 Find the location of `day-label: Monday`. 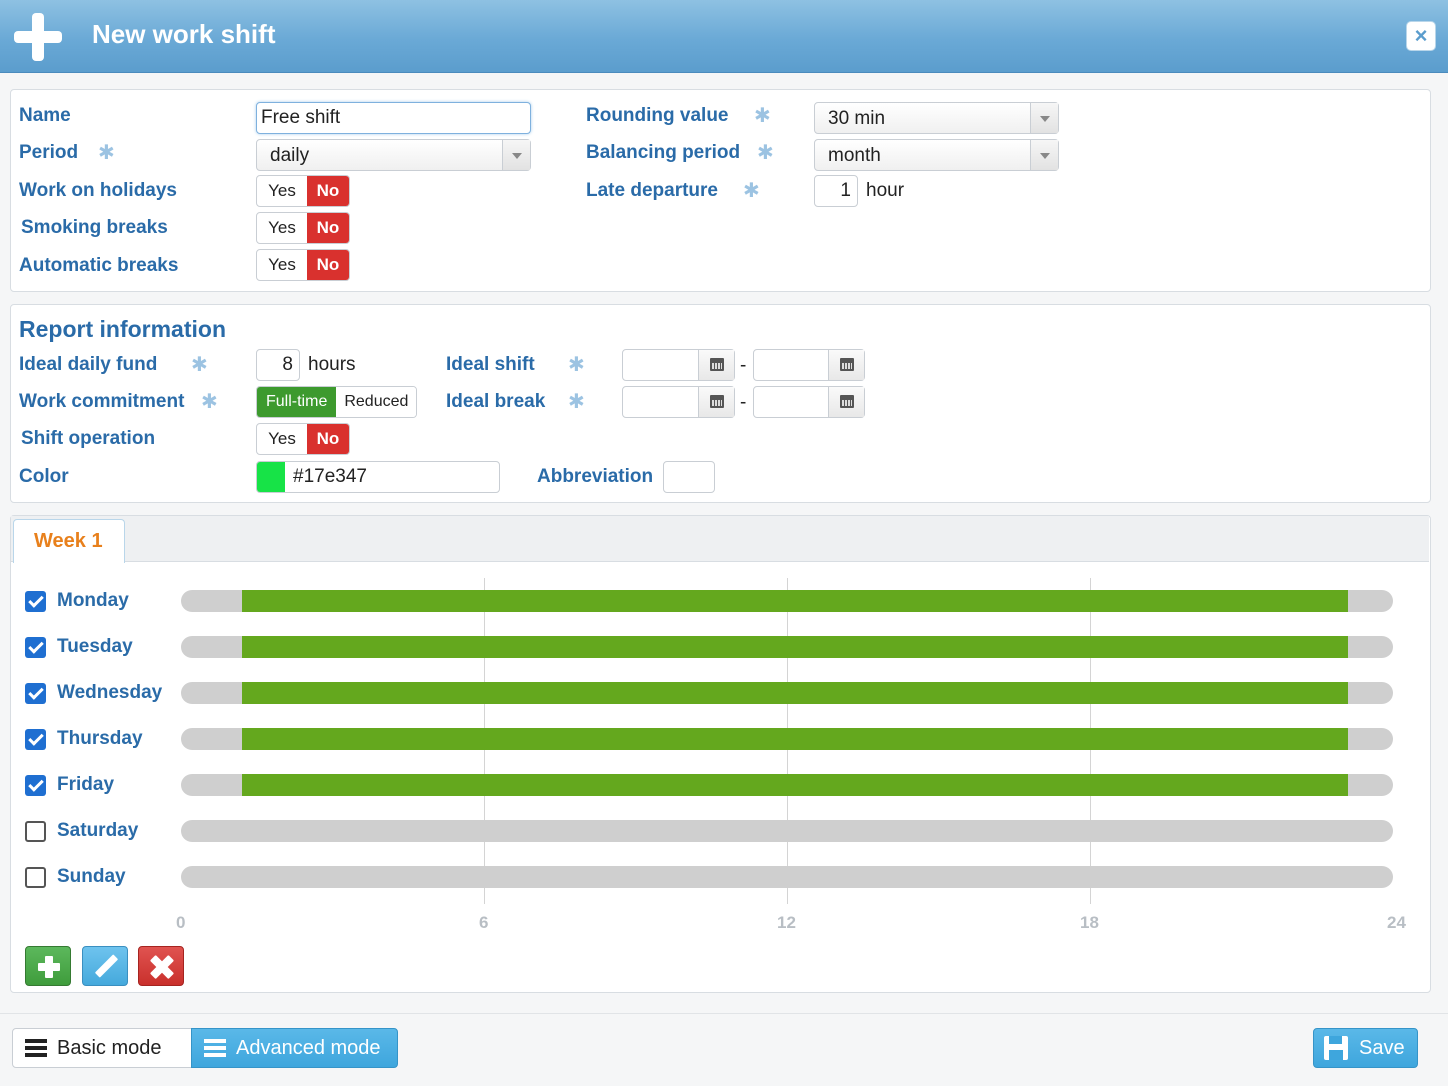

day-label: Monday is located at coordinates (93, 600).